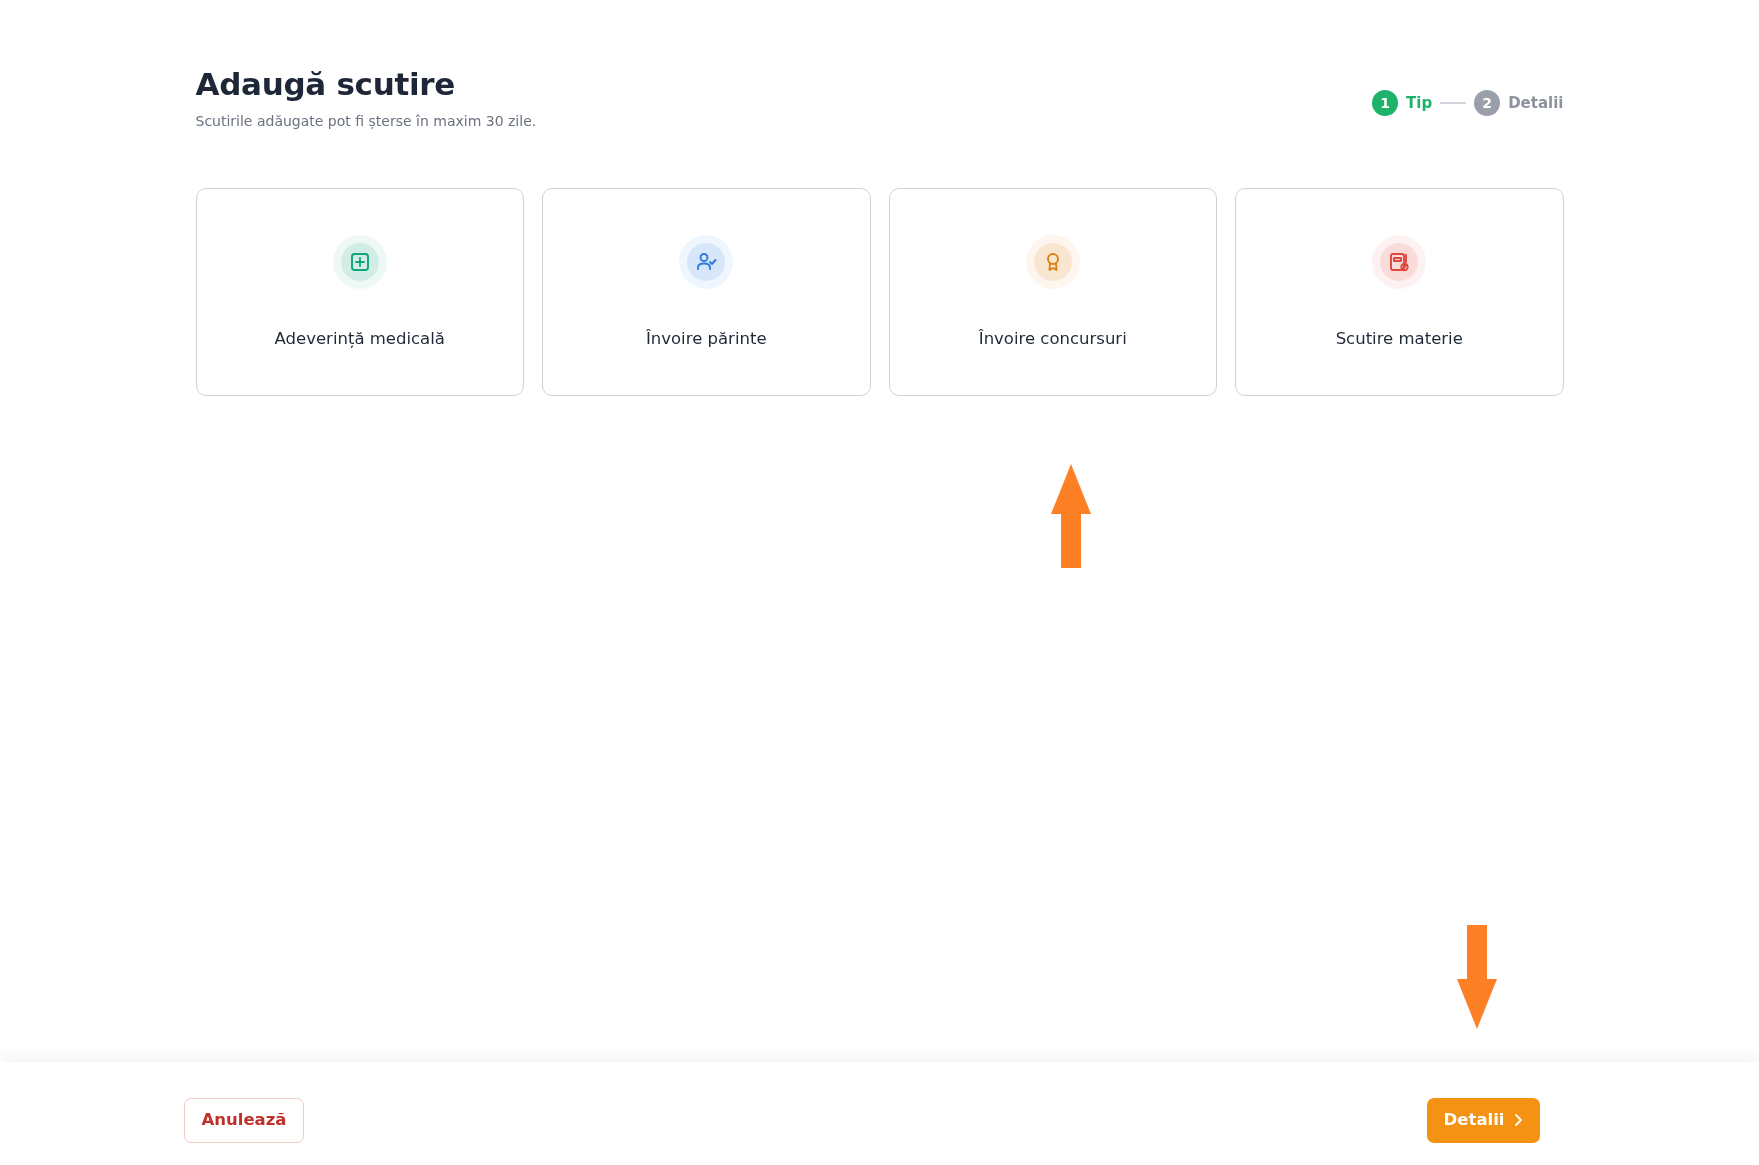  I want to click on option-label: Învoire părinte, so click(706, 339).